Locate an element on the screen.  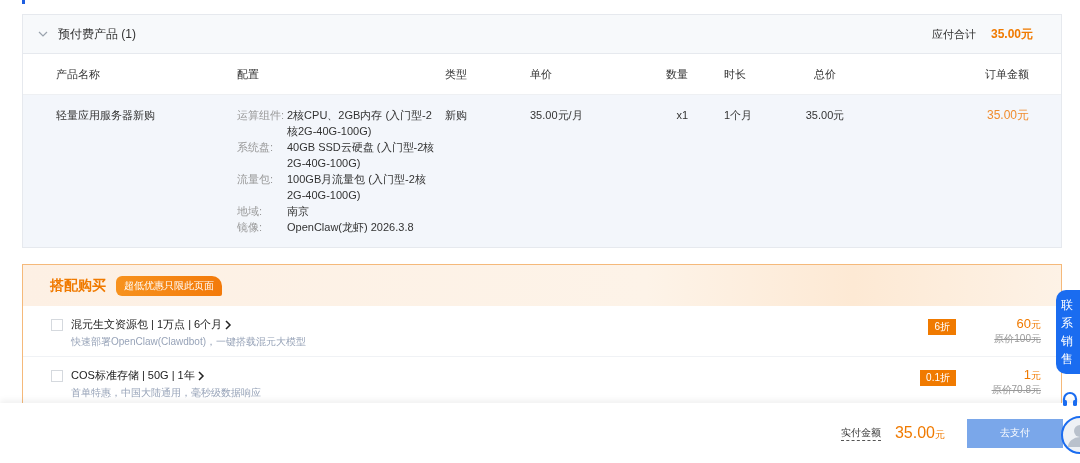
table-cell-text: 35.00元 is located at coordinates (825, 115).